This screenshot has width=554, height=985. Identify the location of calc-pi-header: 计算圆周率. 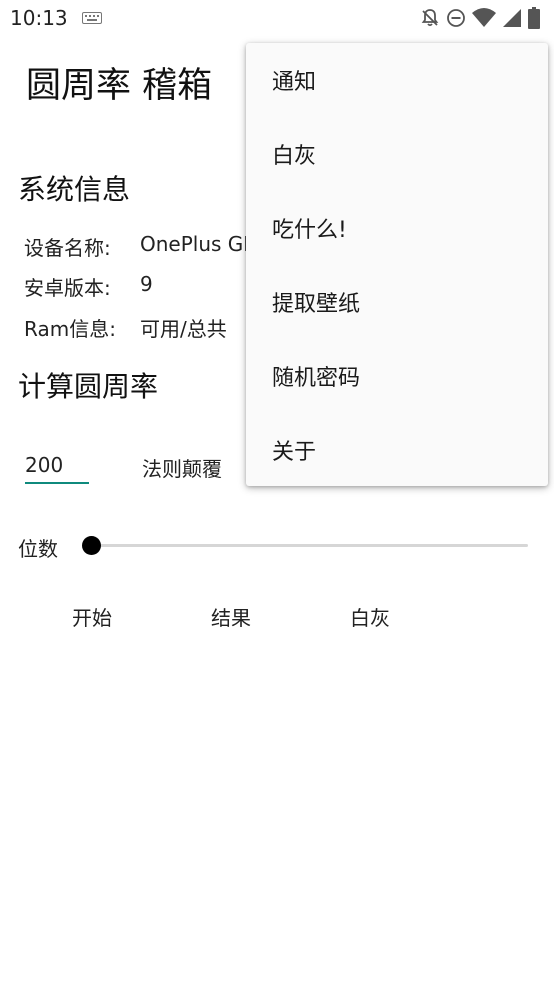
(88, 386).